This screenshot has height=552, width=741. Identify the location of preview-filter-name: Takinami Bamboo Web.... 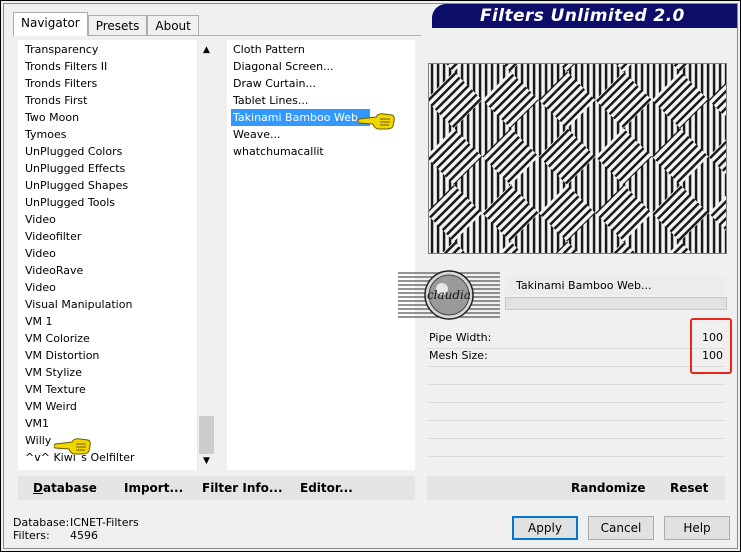
(584, 285).